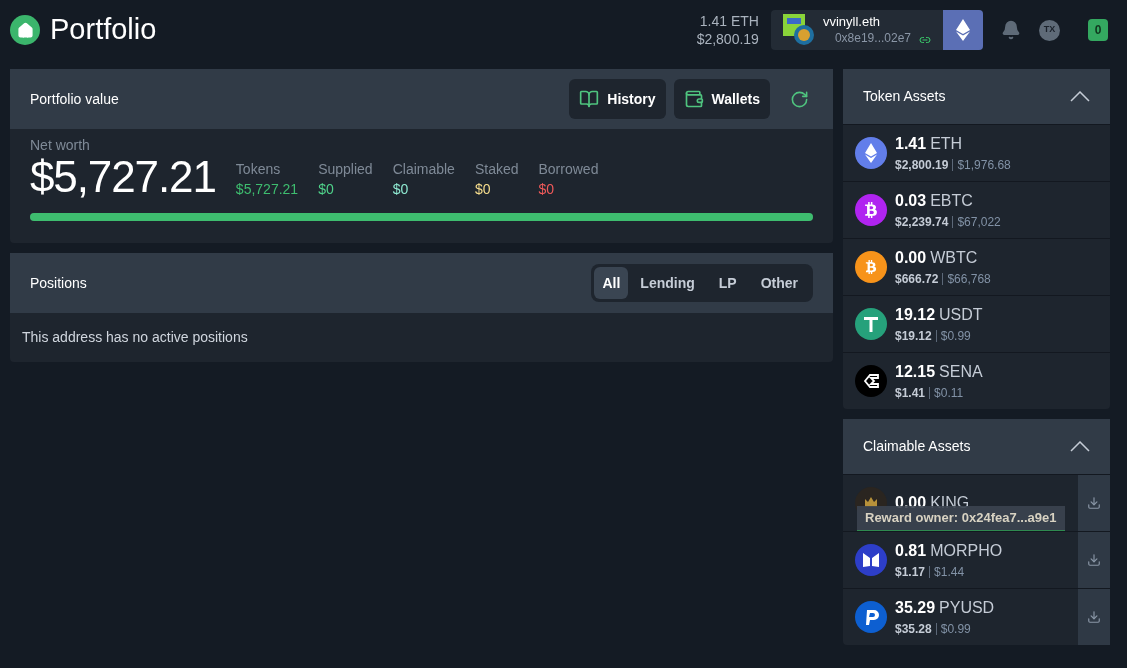  Describe the element at coordinates (911, 201) in the screenshot. I see `token-amount: 0.03` at that location.